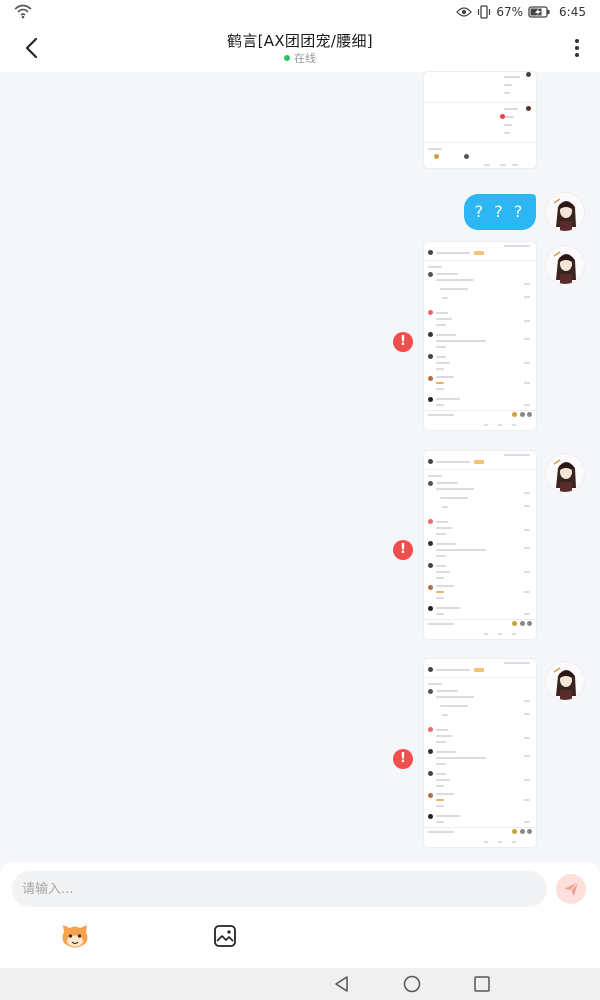 The width and height of the screenshot is (600, 1000). I want to click on contact-name: 鹤言[AX团团宠/腰细], so click(300, 41).